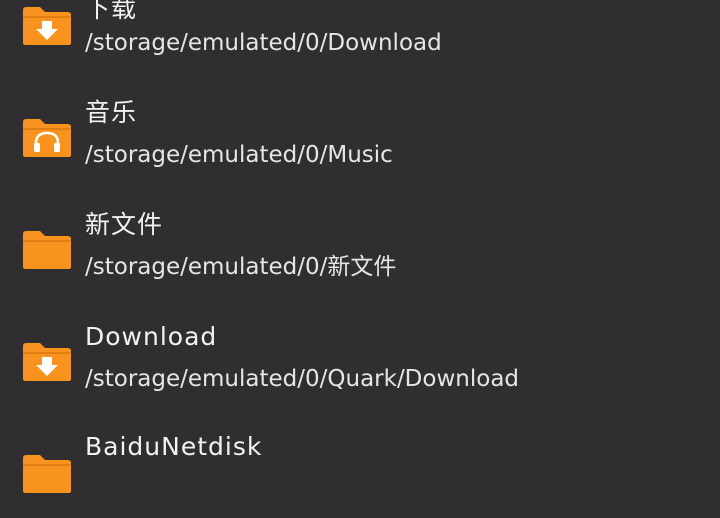 The image size is (720, 518). What do you see at coordinates (174, 446) in the screenshot?
I see `folder-name: BaiduNetdisk` at bounding box center [174, 446].